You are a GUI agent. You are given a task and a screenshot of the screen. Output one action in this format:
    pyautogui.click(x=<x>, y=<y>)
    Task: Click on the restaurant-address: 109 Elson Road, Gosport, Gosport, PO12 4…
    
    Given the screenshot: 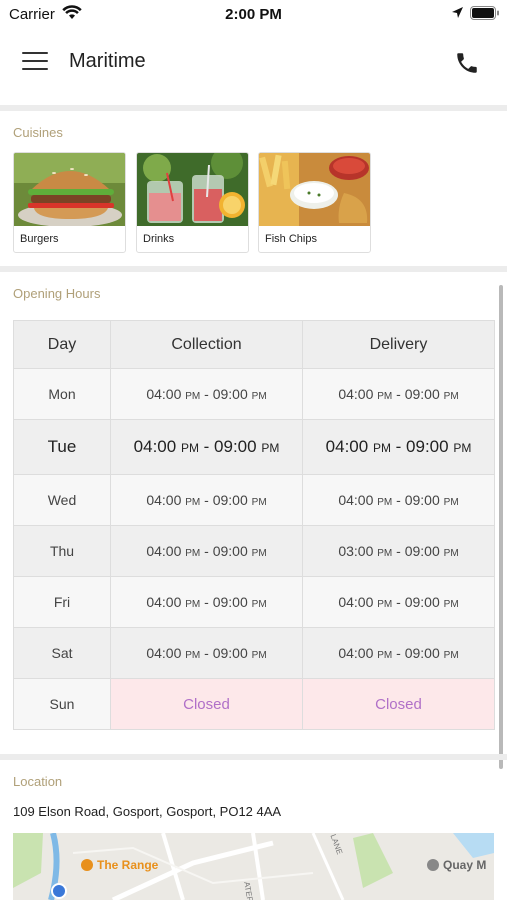 What is the action you would take?
    pyautogui.click(x=147, y=811)
    